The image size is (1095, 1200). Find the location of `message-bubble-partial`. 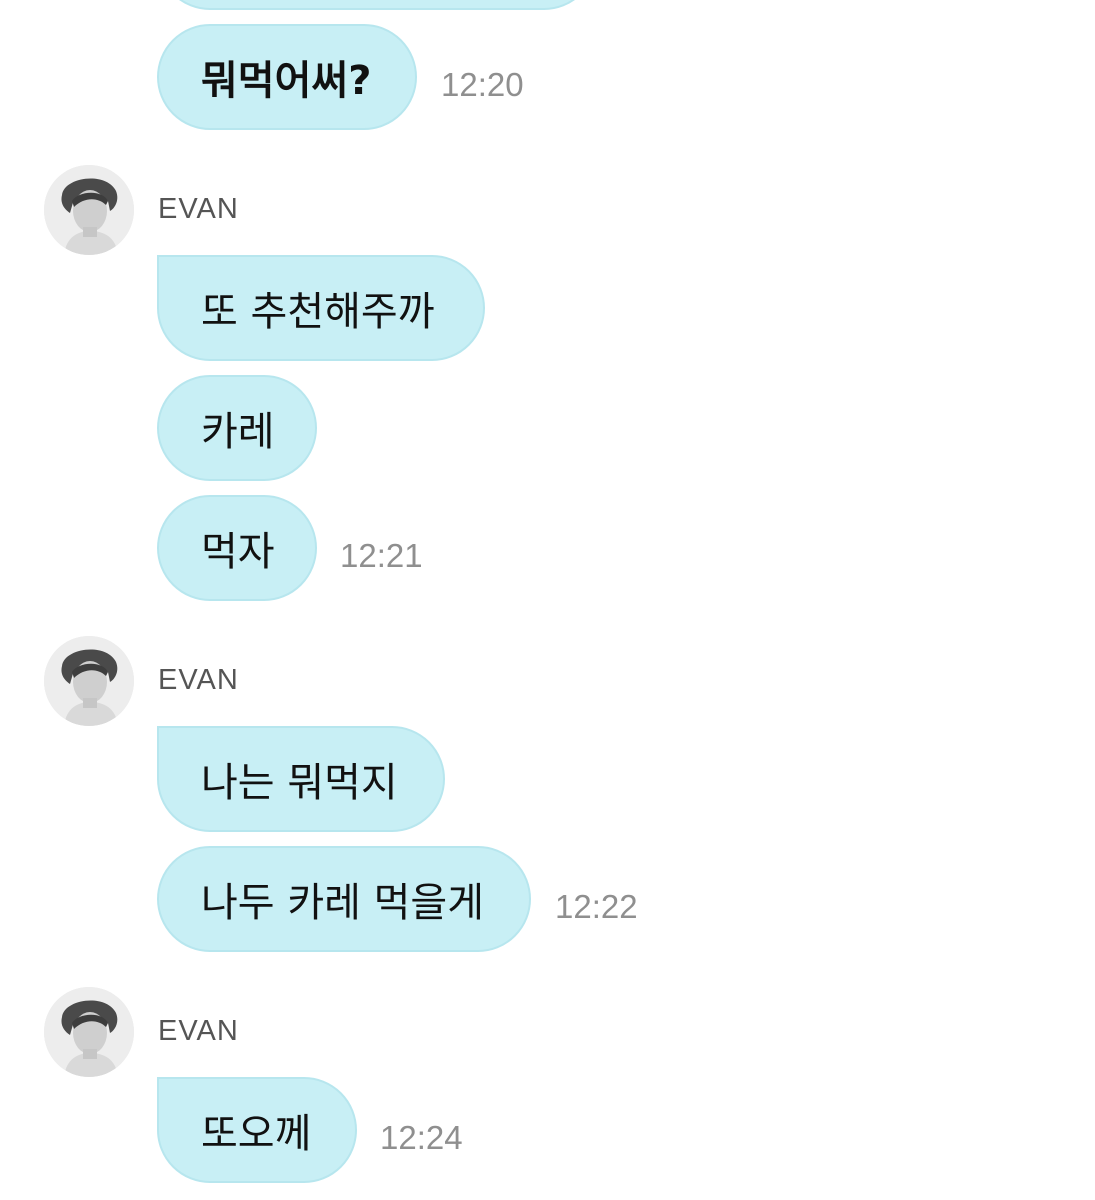

message-bubble-partial is located at coordinates (377, 5).